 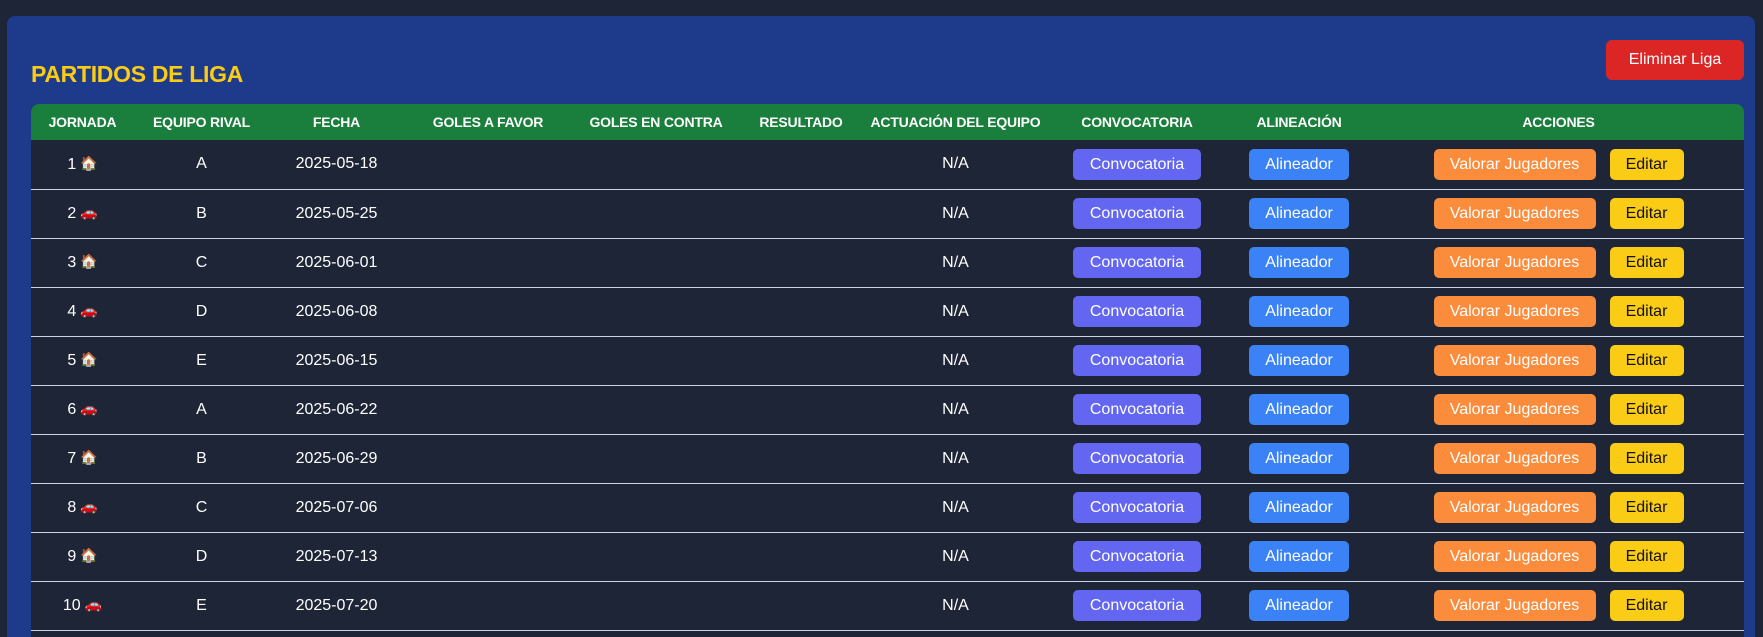 I want to click on jornada-number: 8, so click(x=72, y=507).